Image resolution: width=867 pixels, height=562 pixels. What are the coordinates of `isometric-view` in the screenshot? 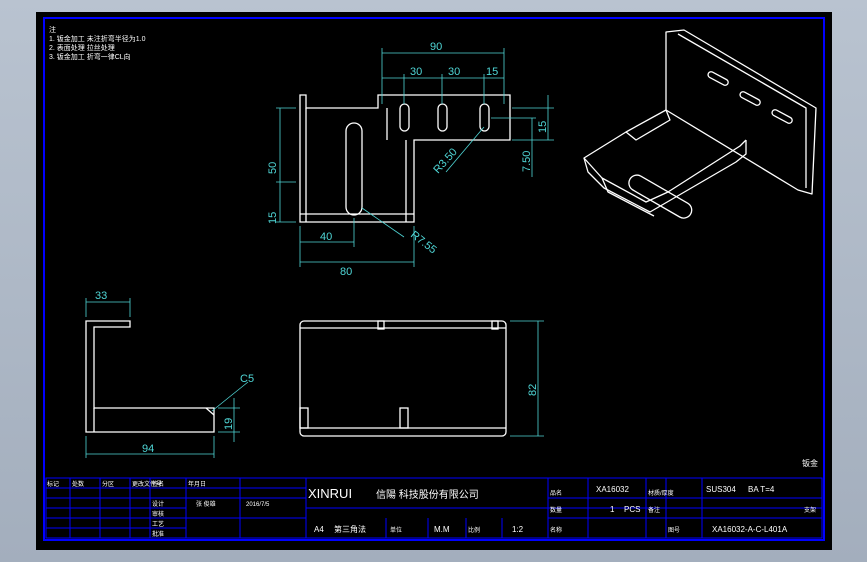 It's located at (700, 124).